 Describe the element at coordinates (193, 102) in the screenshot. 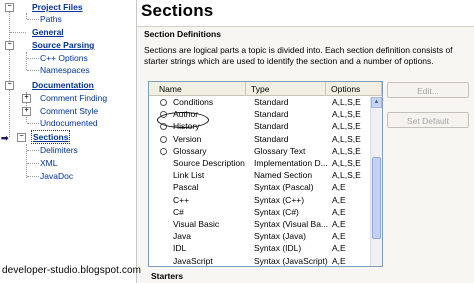

I see `cell-name: Conditions` at that location.